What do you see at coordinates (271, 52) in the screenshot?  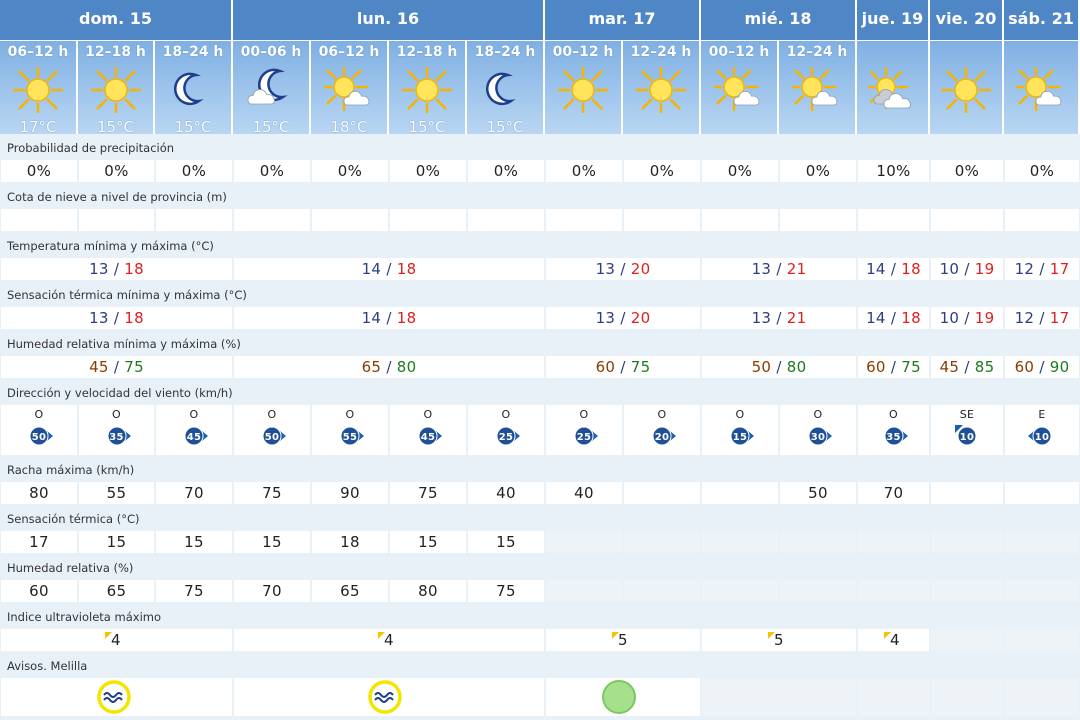 I see `period-label: 00–06 h` at bounding box center [271, 52].